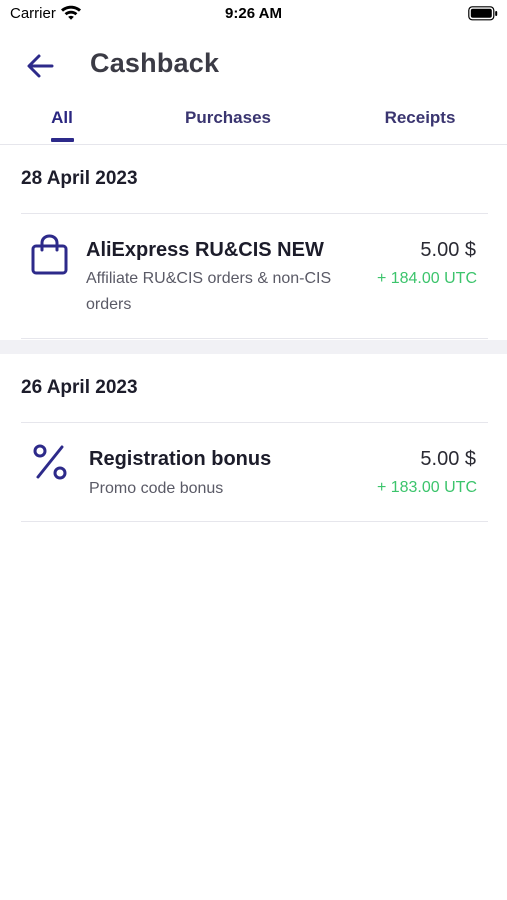 The width and height of the screenshot is (507, 900). Describe the element at coordinates (420, 118) in the screenshot. I see `tab-receipts: Receipts` at that location.